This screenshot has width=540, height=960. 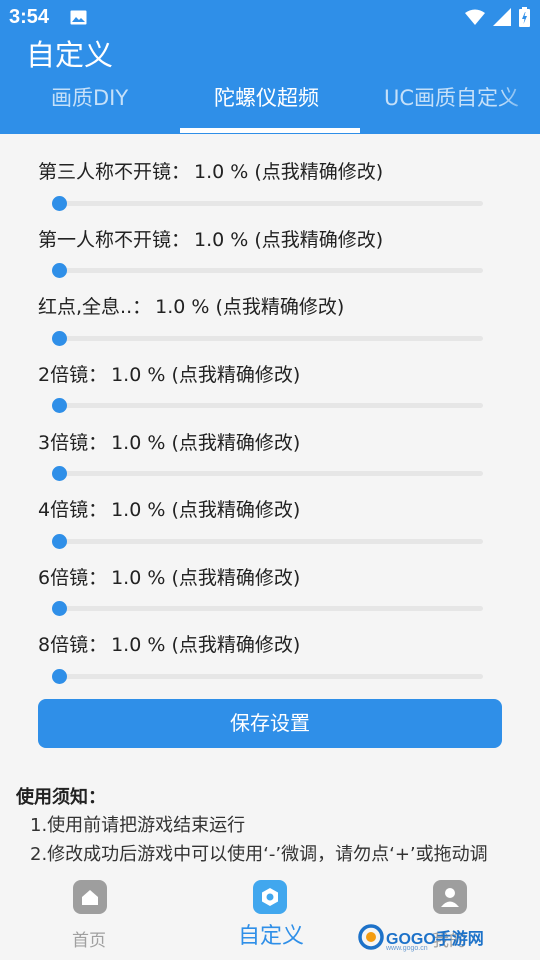 What do you see at coordinates (271, 676) in the screenshot?
I see `slider-track-8x-scope` at bounding box center [271, 676].